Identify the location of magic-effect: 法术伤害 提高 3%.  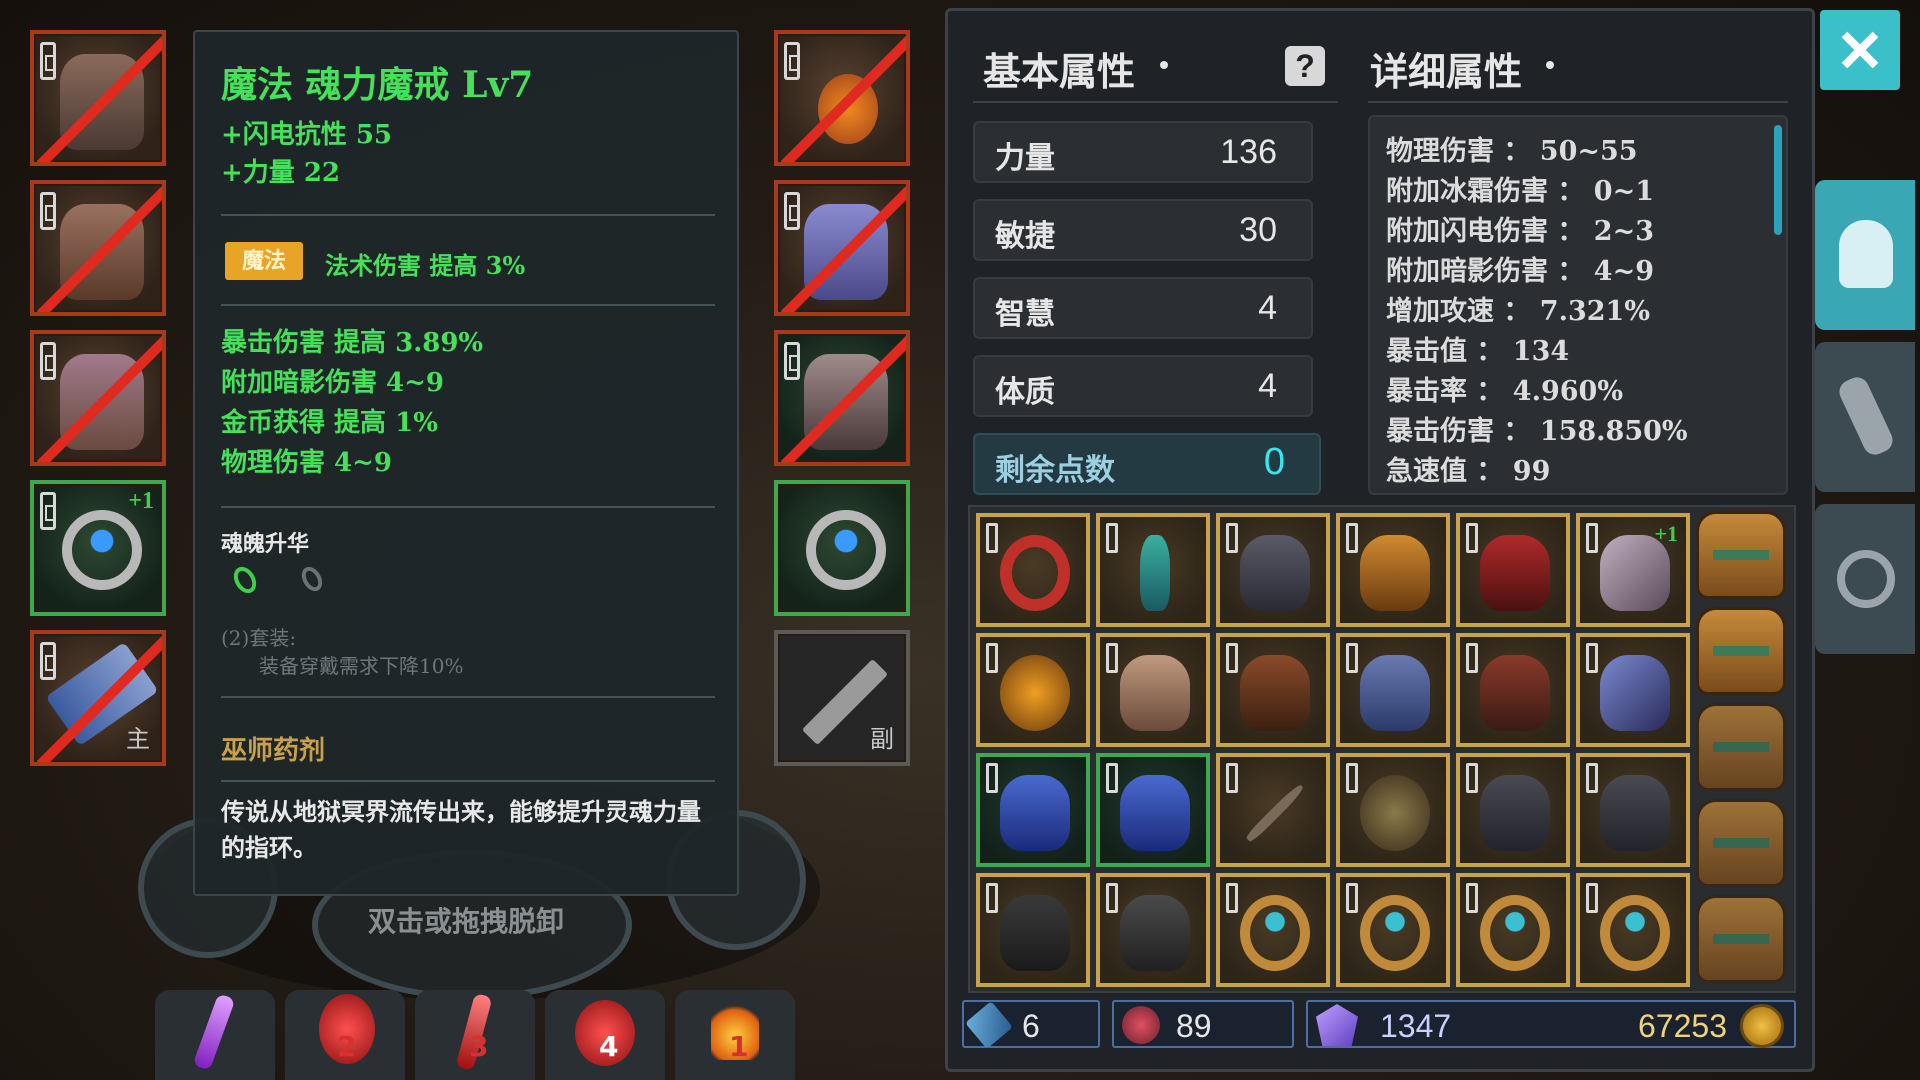
(425, 265).